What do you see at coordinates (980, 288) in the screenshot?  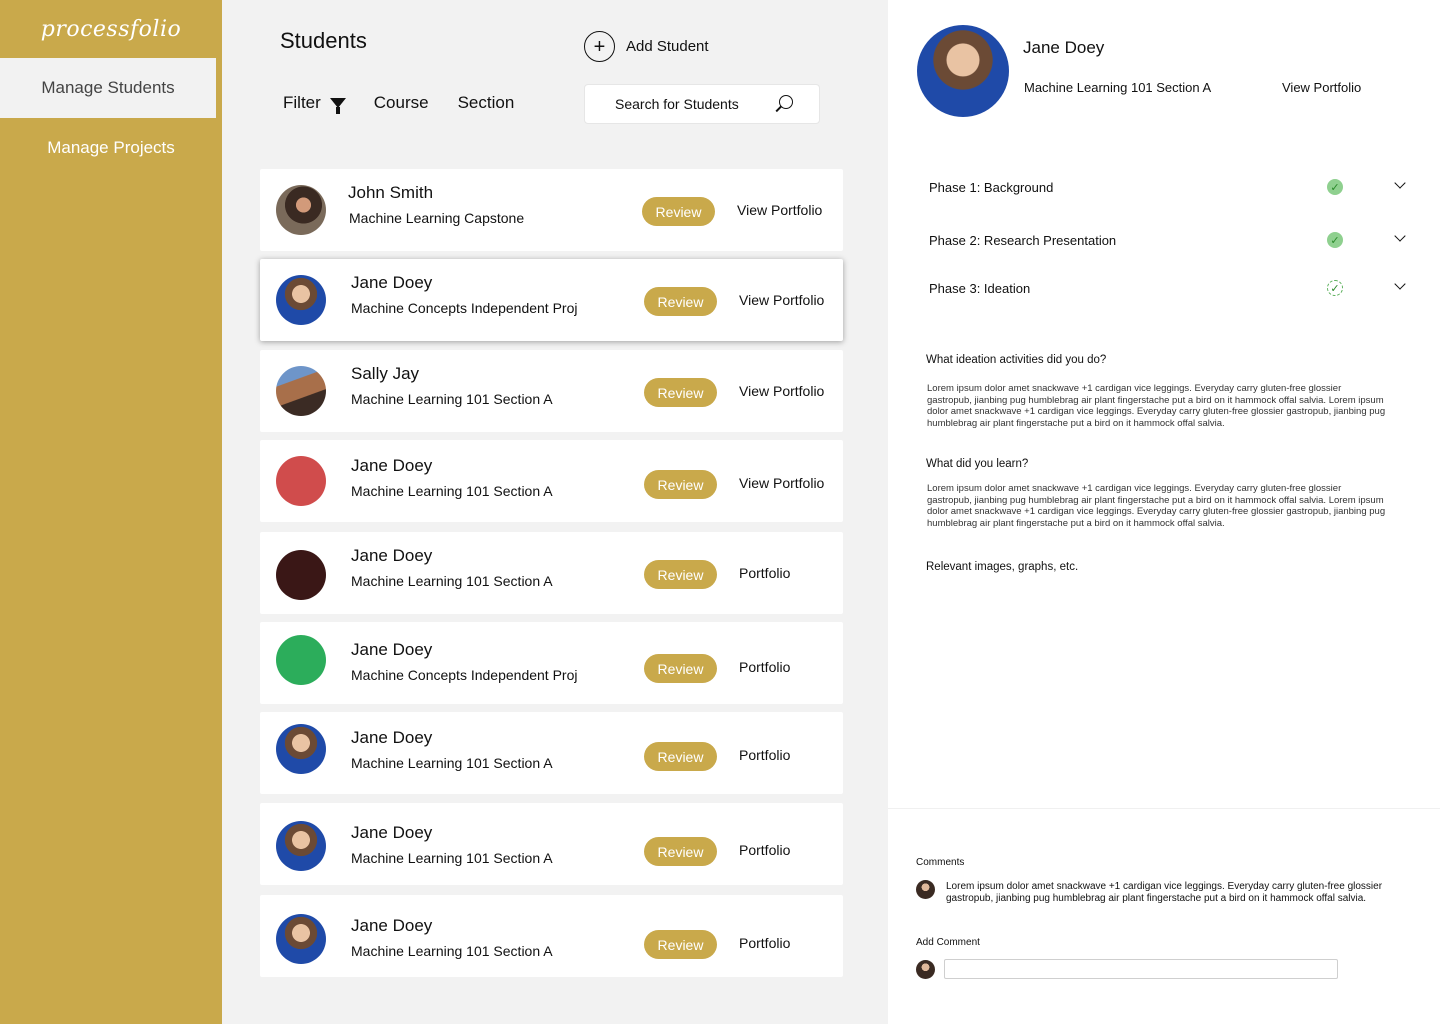 I see `phase-label: Phase 3: Ideation` at bounding box center [980, 288].